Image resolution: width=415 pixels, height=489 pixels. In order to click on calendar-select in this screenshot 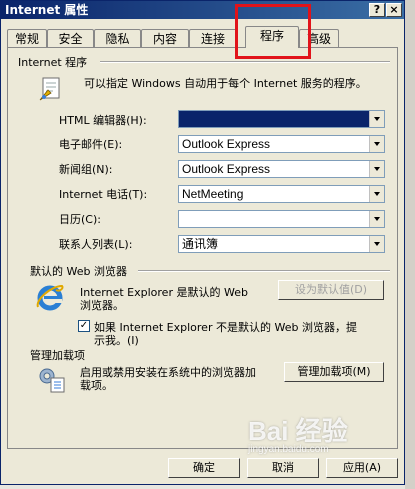, I will do `click(281, 219)`.